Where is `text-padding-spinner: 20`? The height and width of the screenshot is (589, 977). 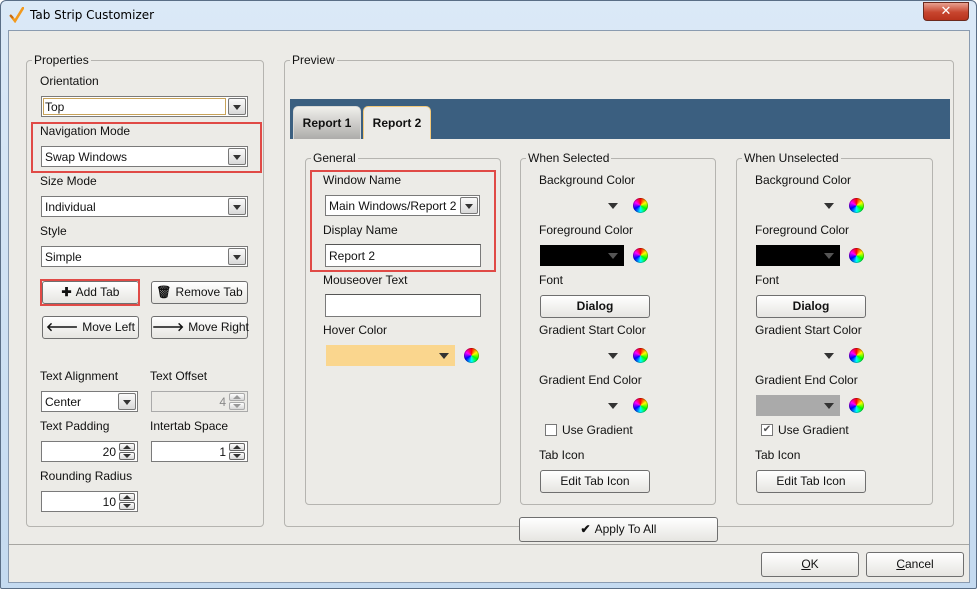
text-padding-spinner: 20 is located at coordinates (89, 451).